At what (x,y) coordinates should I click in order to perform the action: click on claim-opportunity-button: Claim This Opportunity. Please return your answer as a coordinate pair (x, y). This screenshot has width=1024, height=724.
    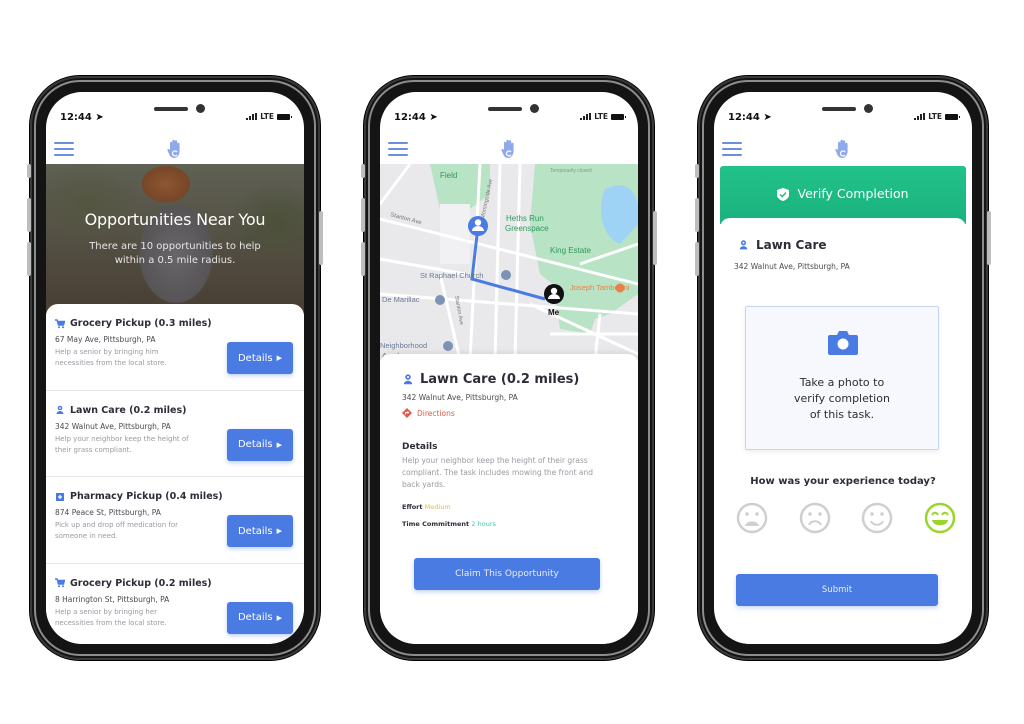
    Looking at the image, I should click on (507, 574).